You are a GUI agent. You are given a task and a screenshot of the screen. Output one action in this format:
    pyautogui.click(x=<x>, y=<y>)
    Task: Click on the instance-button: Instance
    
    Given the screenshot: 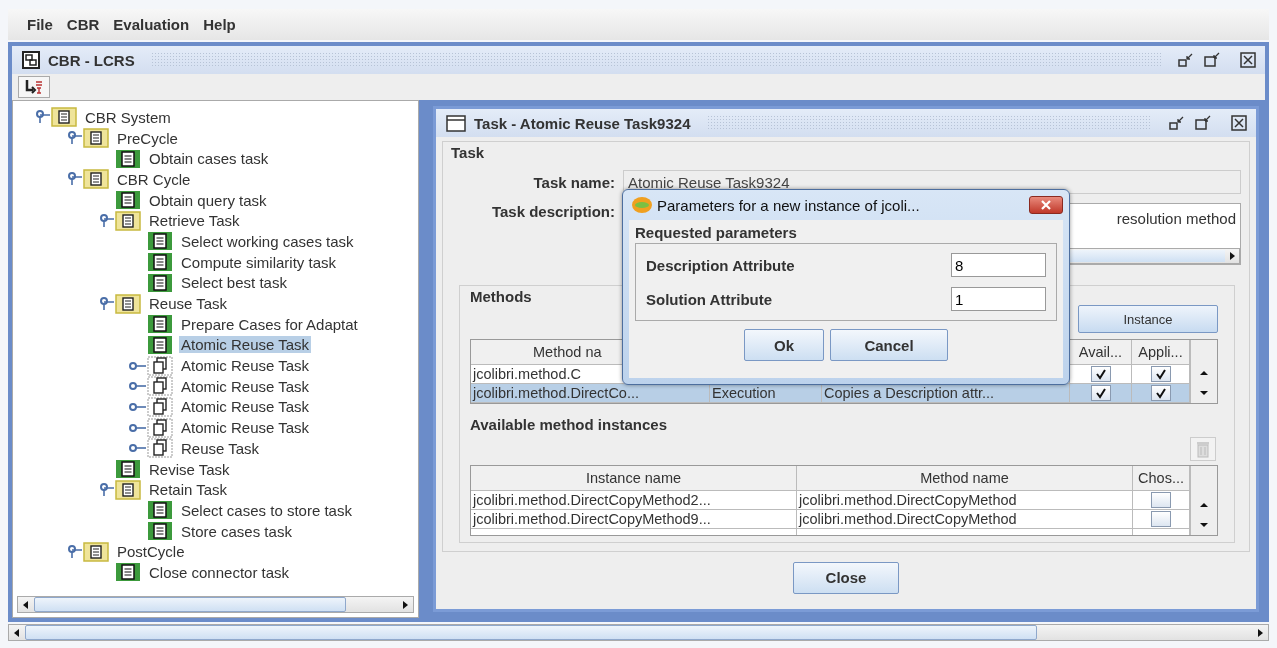 What is the action you would take?
    pyautogui.click(x=1148, y=319)
    